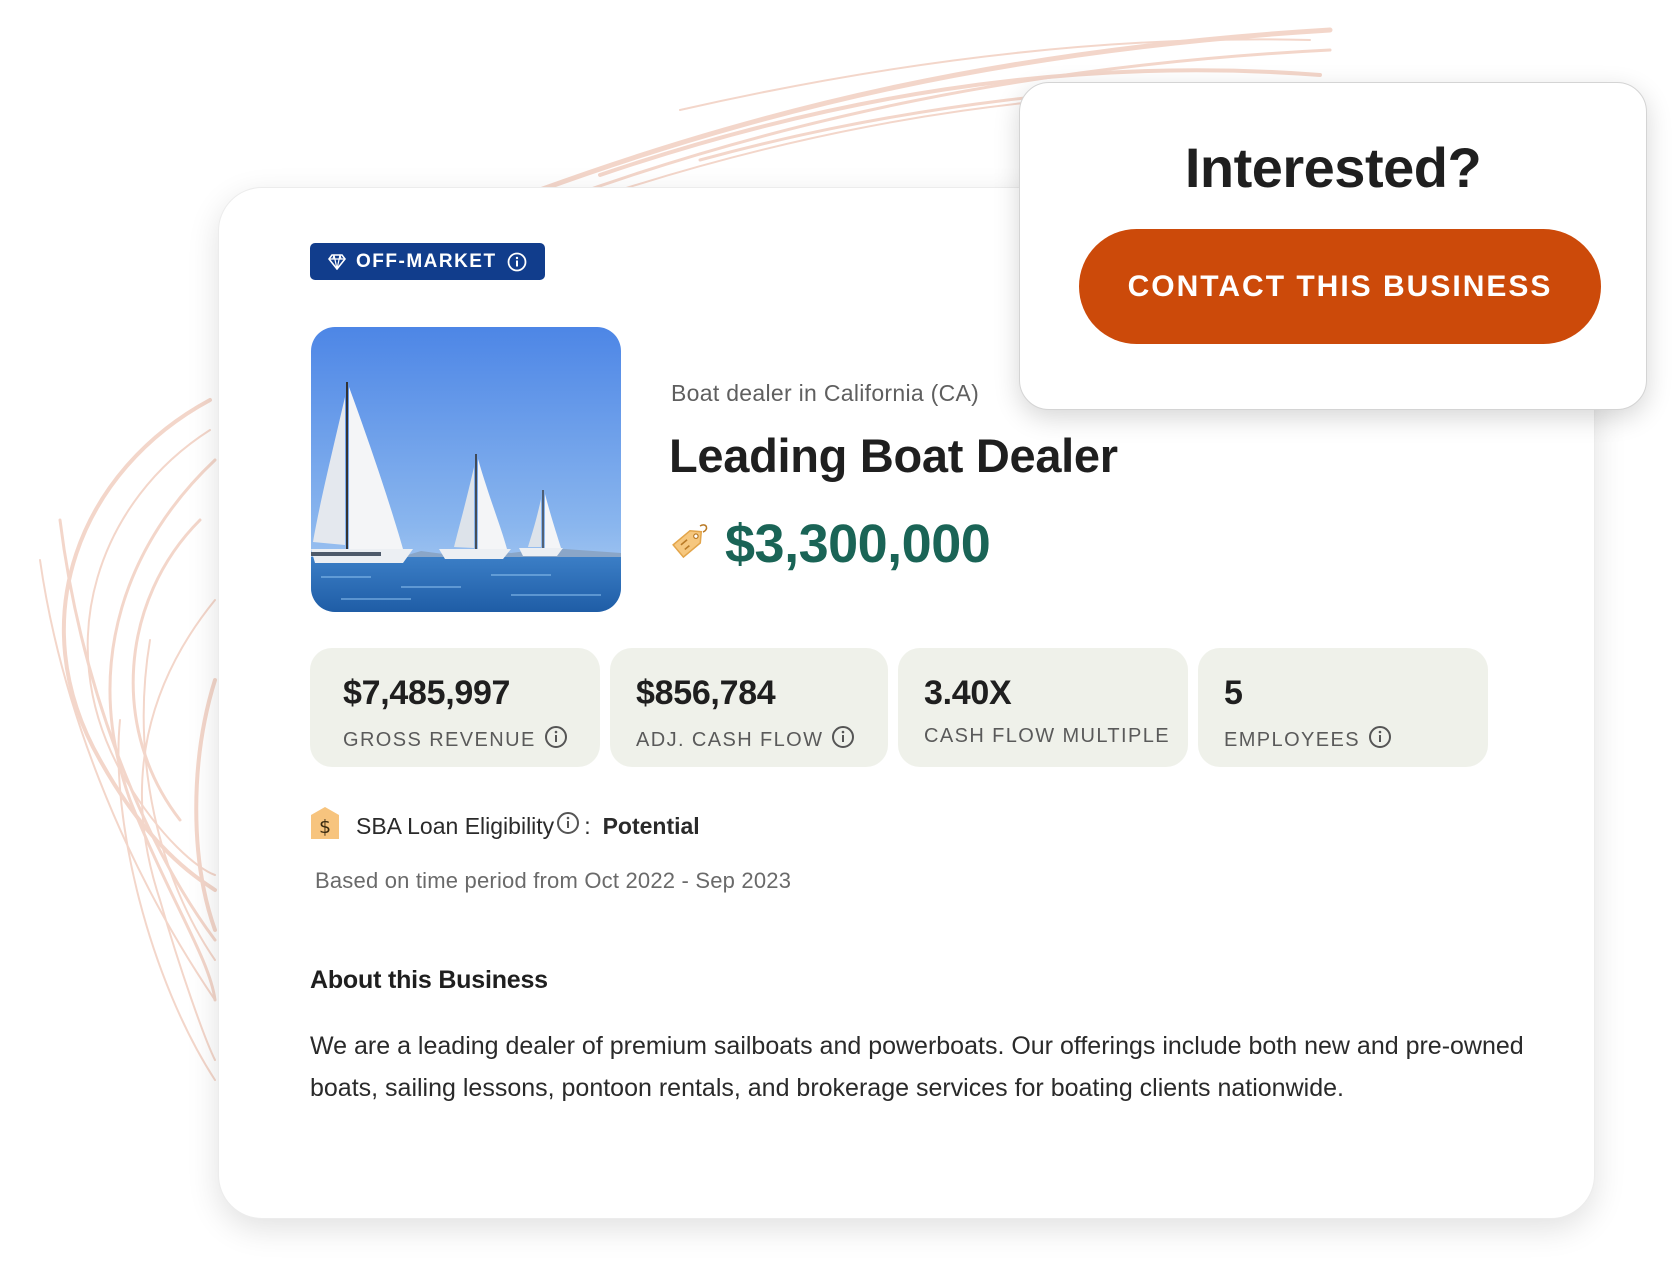 The image size is (1677, 1263). What do you see at coordinates (337, 261) in the screenshot?
I see `diamond-icon` at bounding box center [337, 261].